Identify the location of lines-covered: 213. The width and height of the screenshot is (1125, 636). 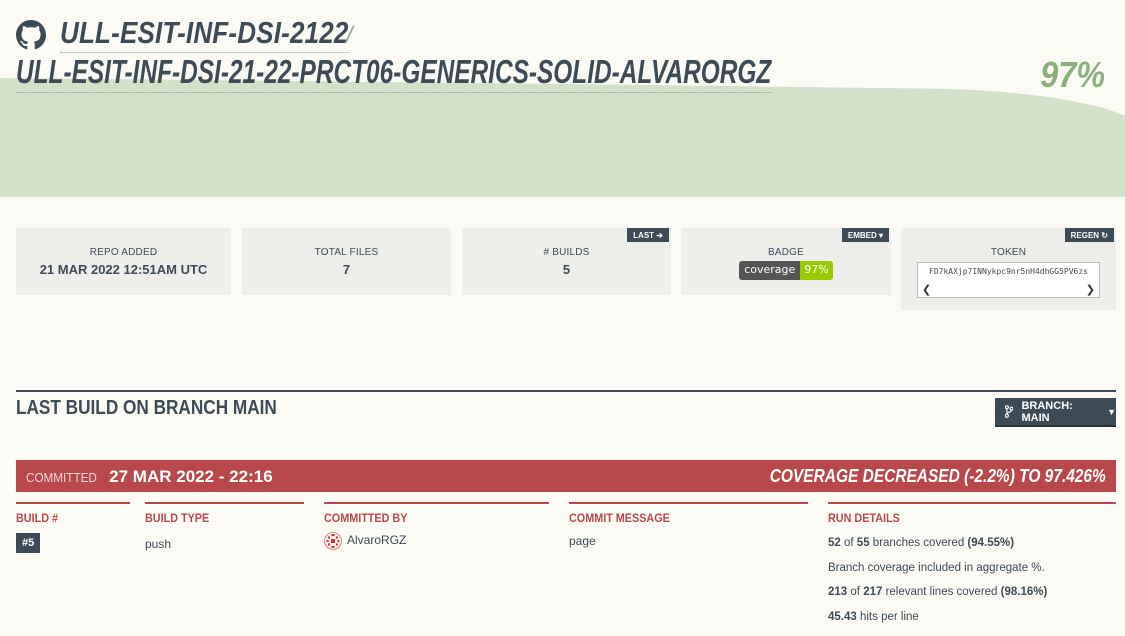
(838, 592).